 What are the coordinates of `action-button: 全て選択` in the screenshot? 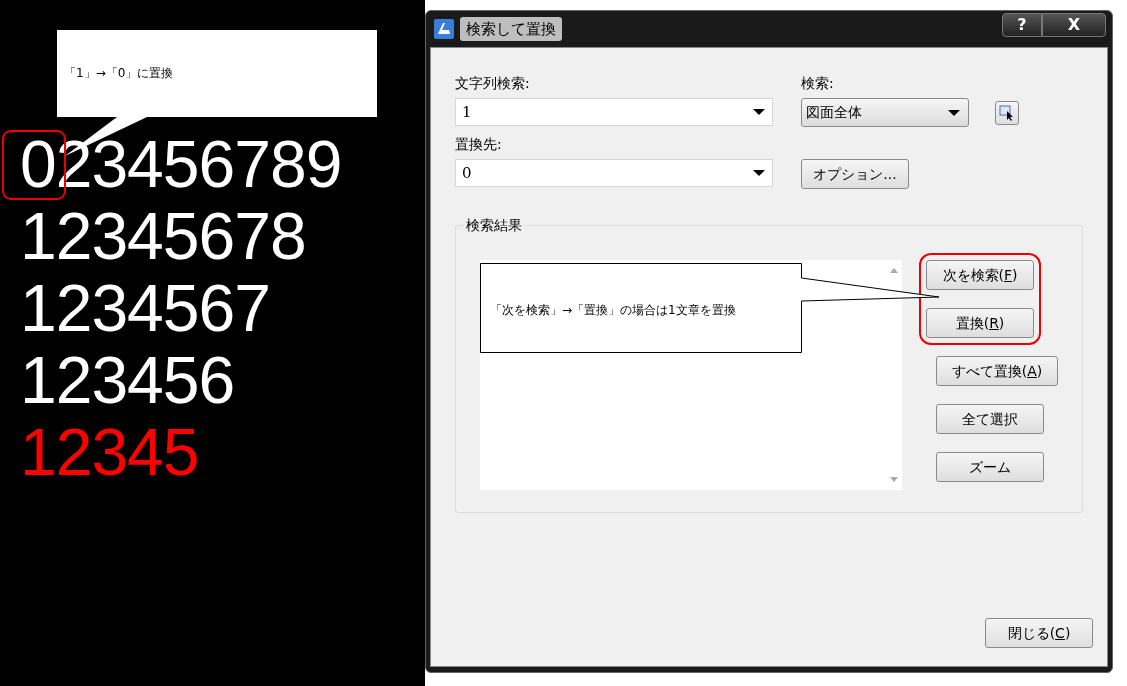 It's located at (990, 419).